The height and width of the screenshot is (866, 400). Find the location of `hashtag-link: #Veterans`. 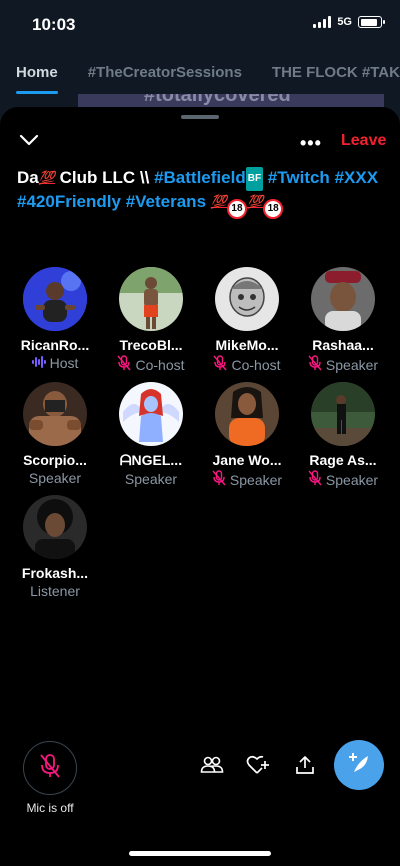

hashtag-link: #Veterans is located at coordinates (166, 201).